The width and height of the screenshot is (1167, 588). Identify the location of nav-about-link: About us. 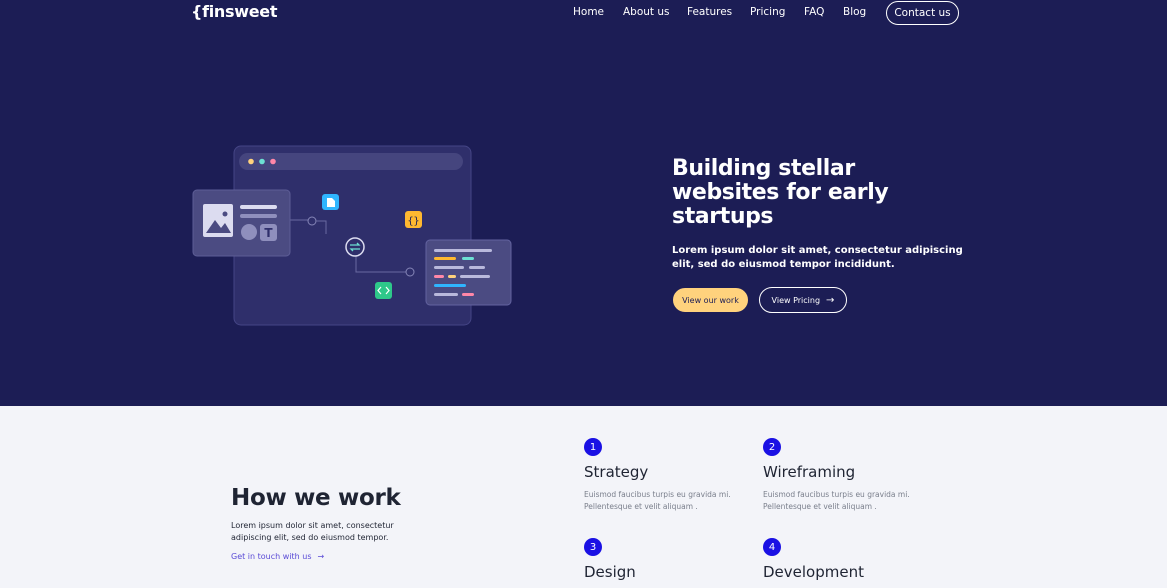
(646, 12).